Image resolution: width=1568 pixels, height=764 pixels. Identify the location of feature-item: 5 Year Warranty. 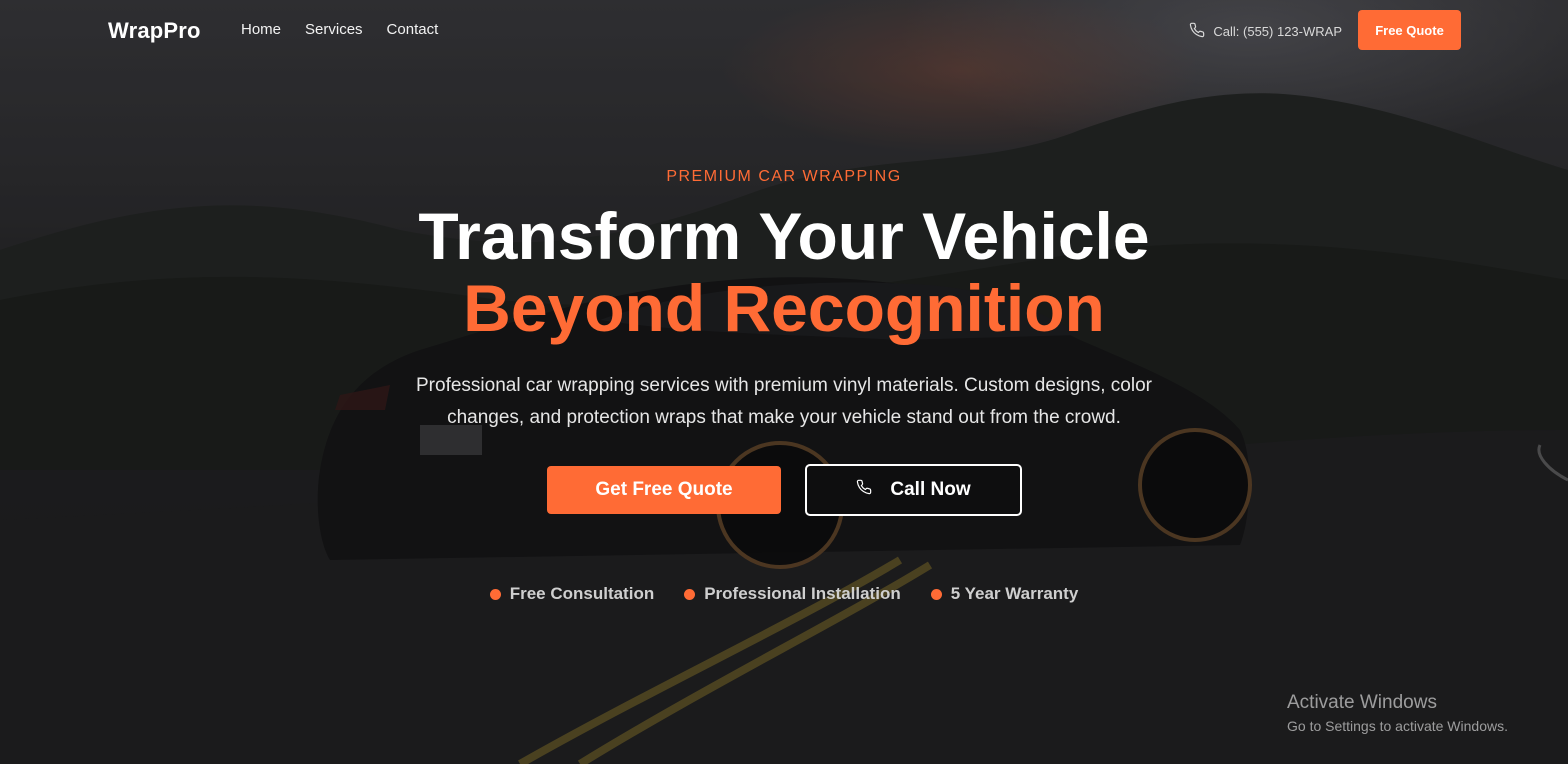
(1004, 594).